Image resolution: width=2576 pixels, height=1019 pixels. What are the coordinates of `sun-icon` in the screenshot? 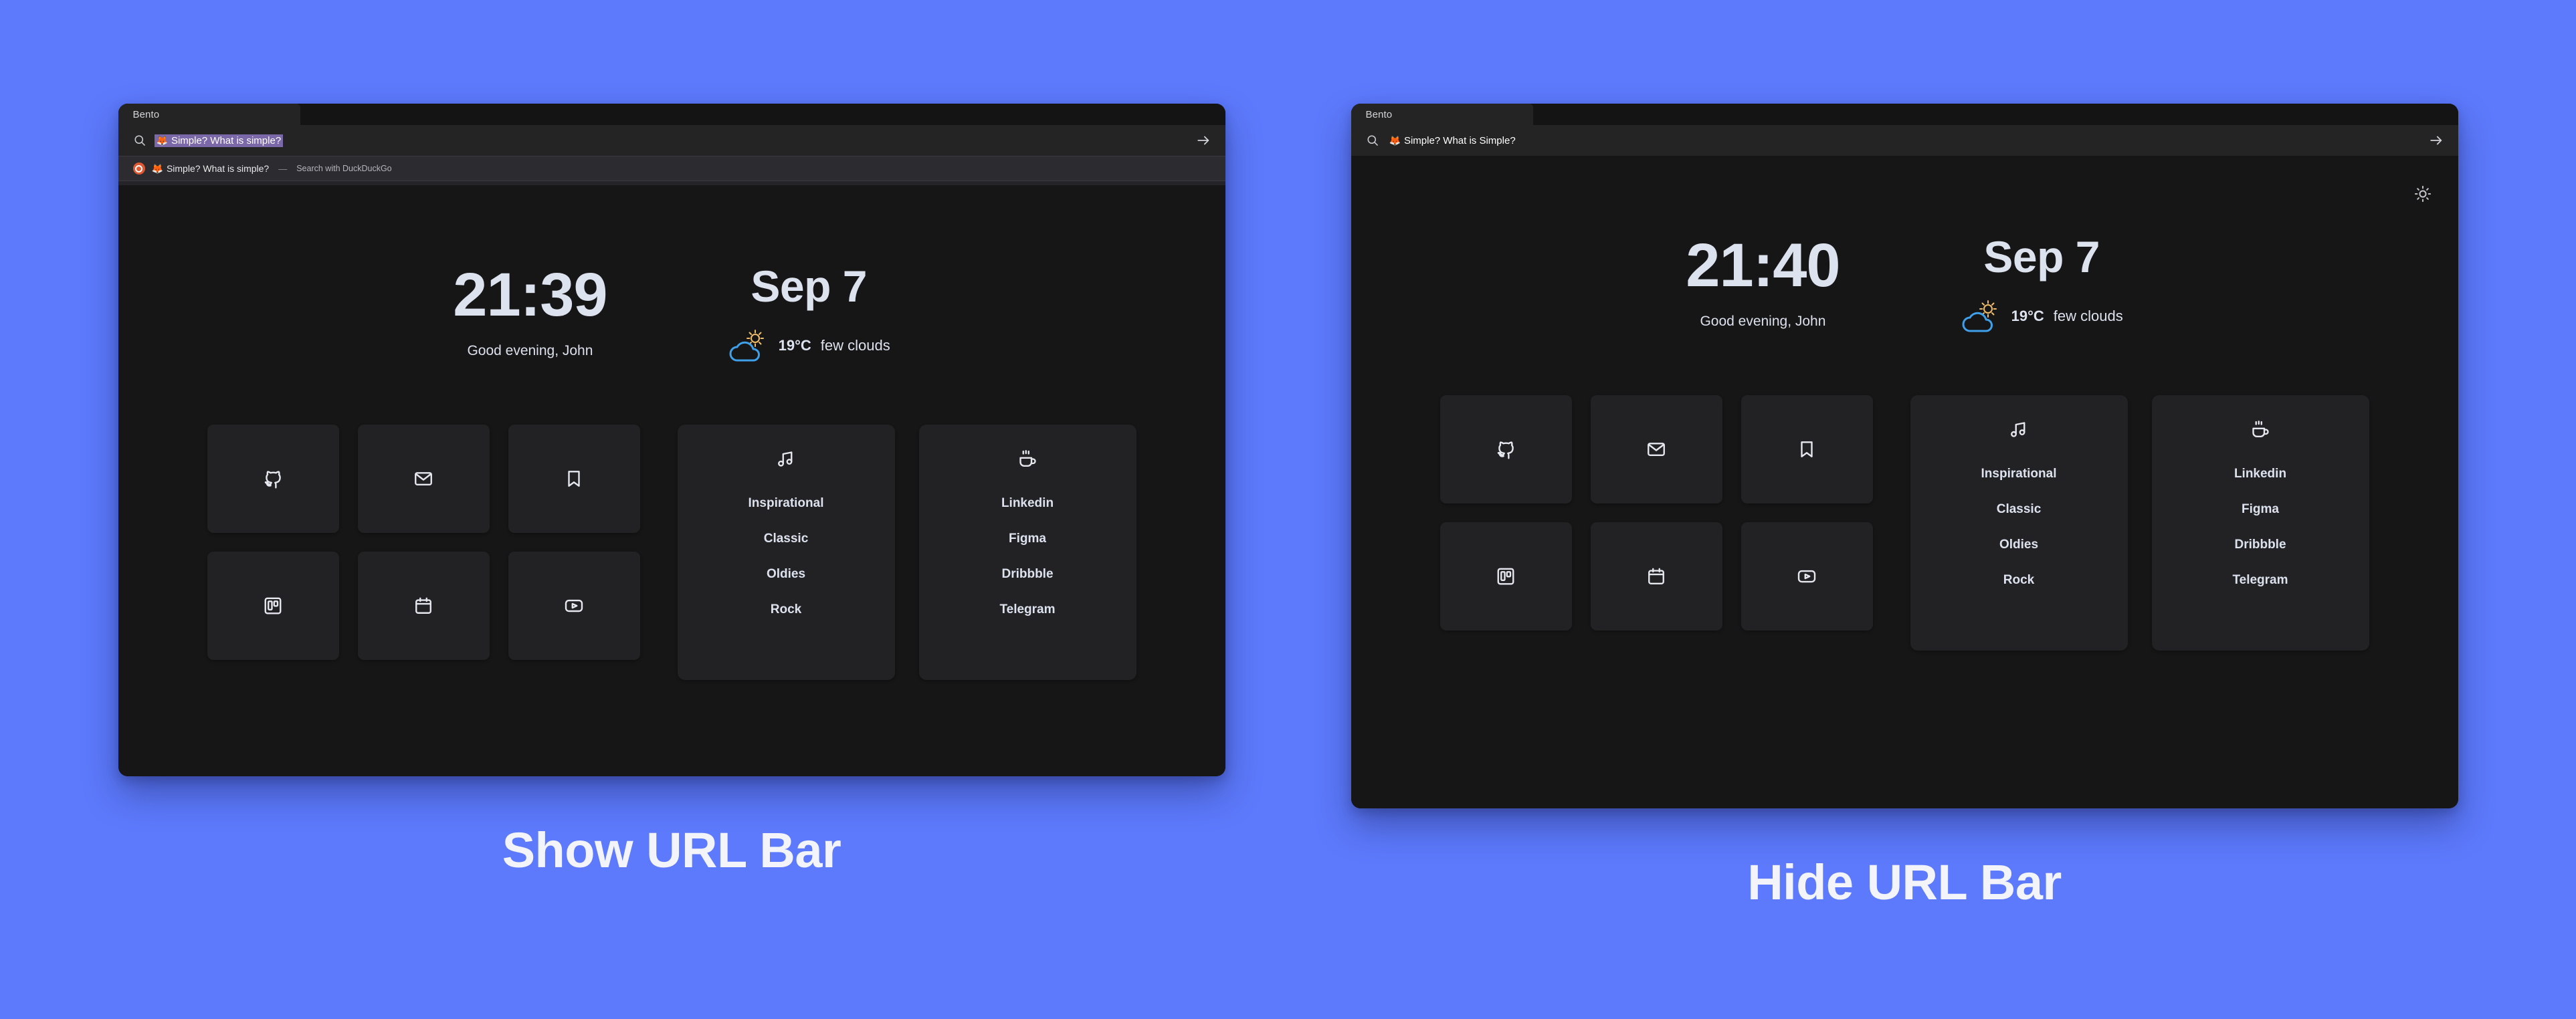 It's located at (2423, 194).